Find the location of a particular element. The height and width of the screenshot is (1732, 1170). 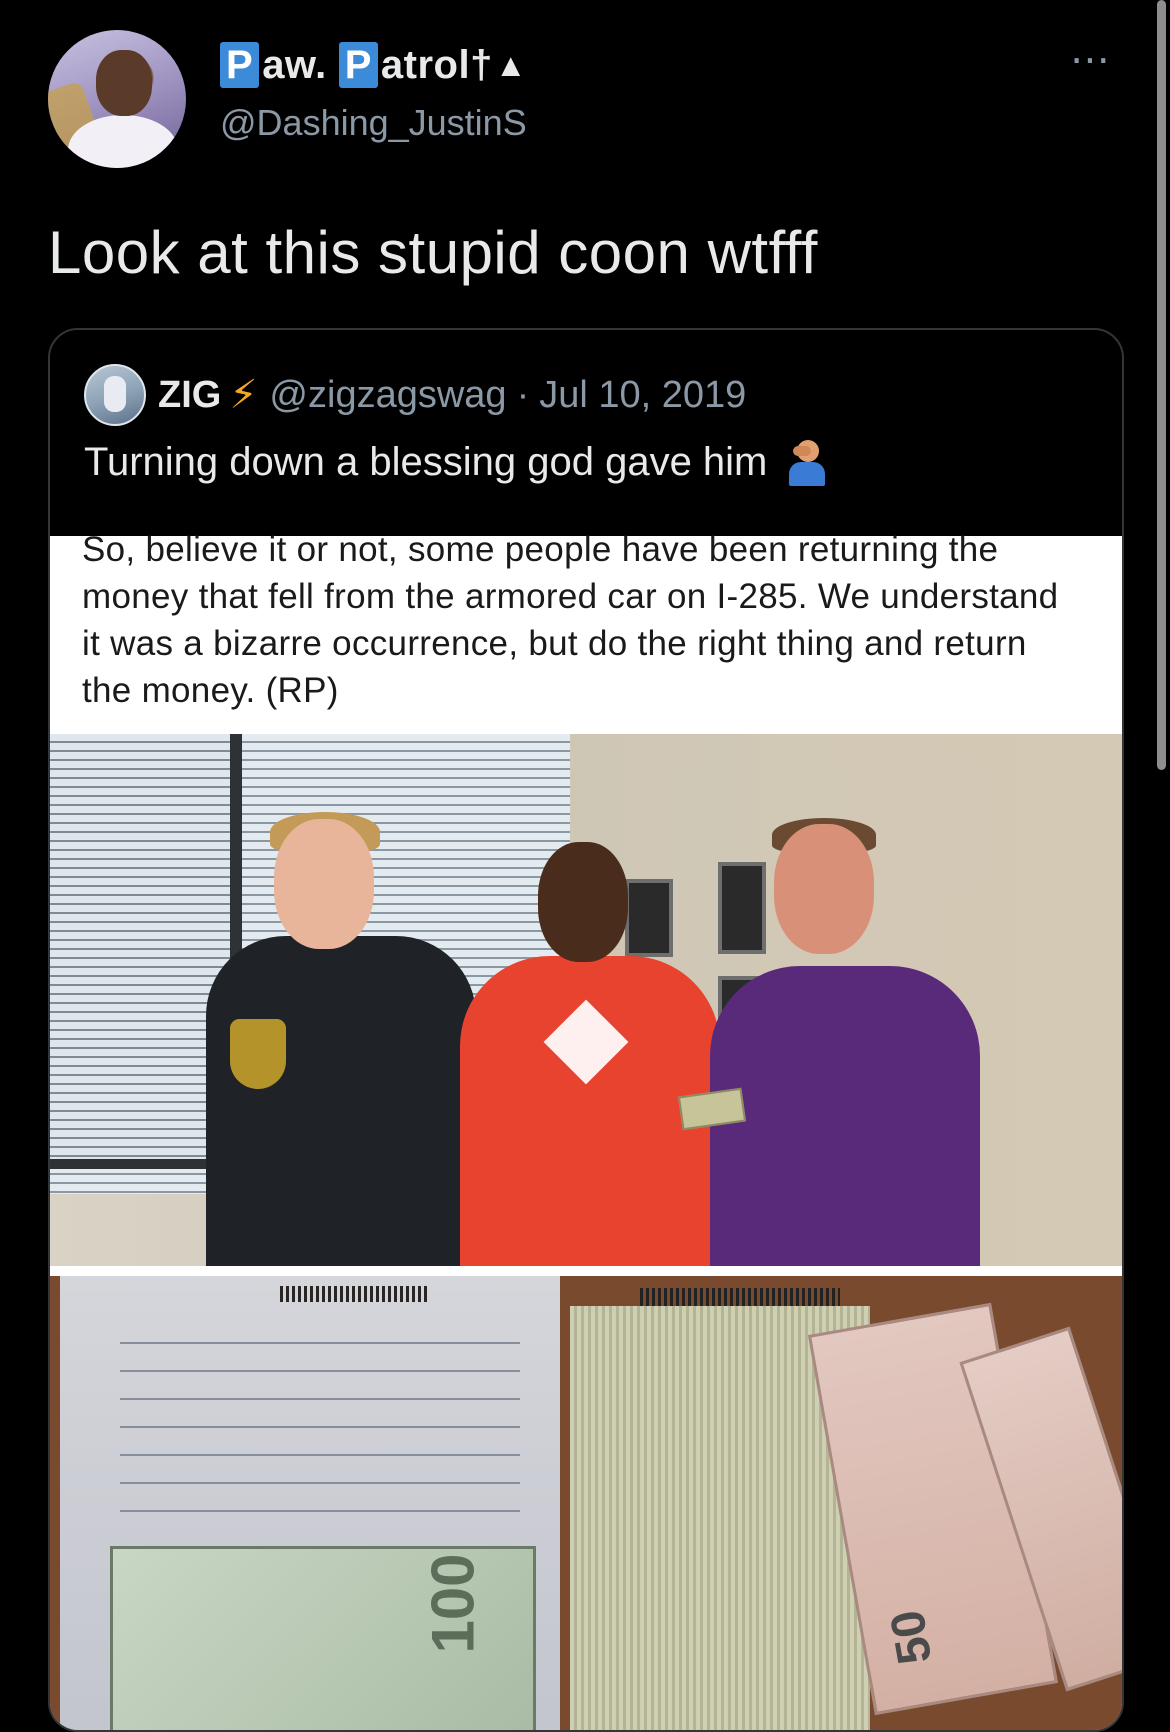

author-handle: @Dashing_JustinS is located at coordinates (373, 123).